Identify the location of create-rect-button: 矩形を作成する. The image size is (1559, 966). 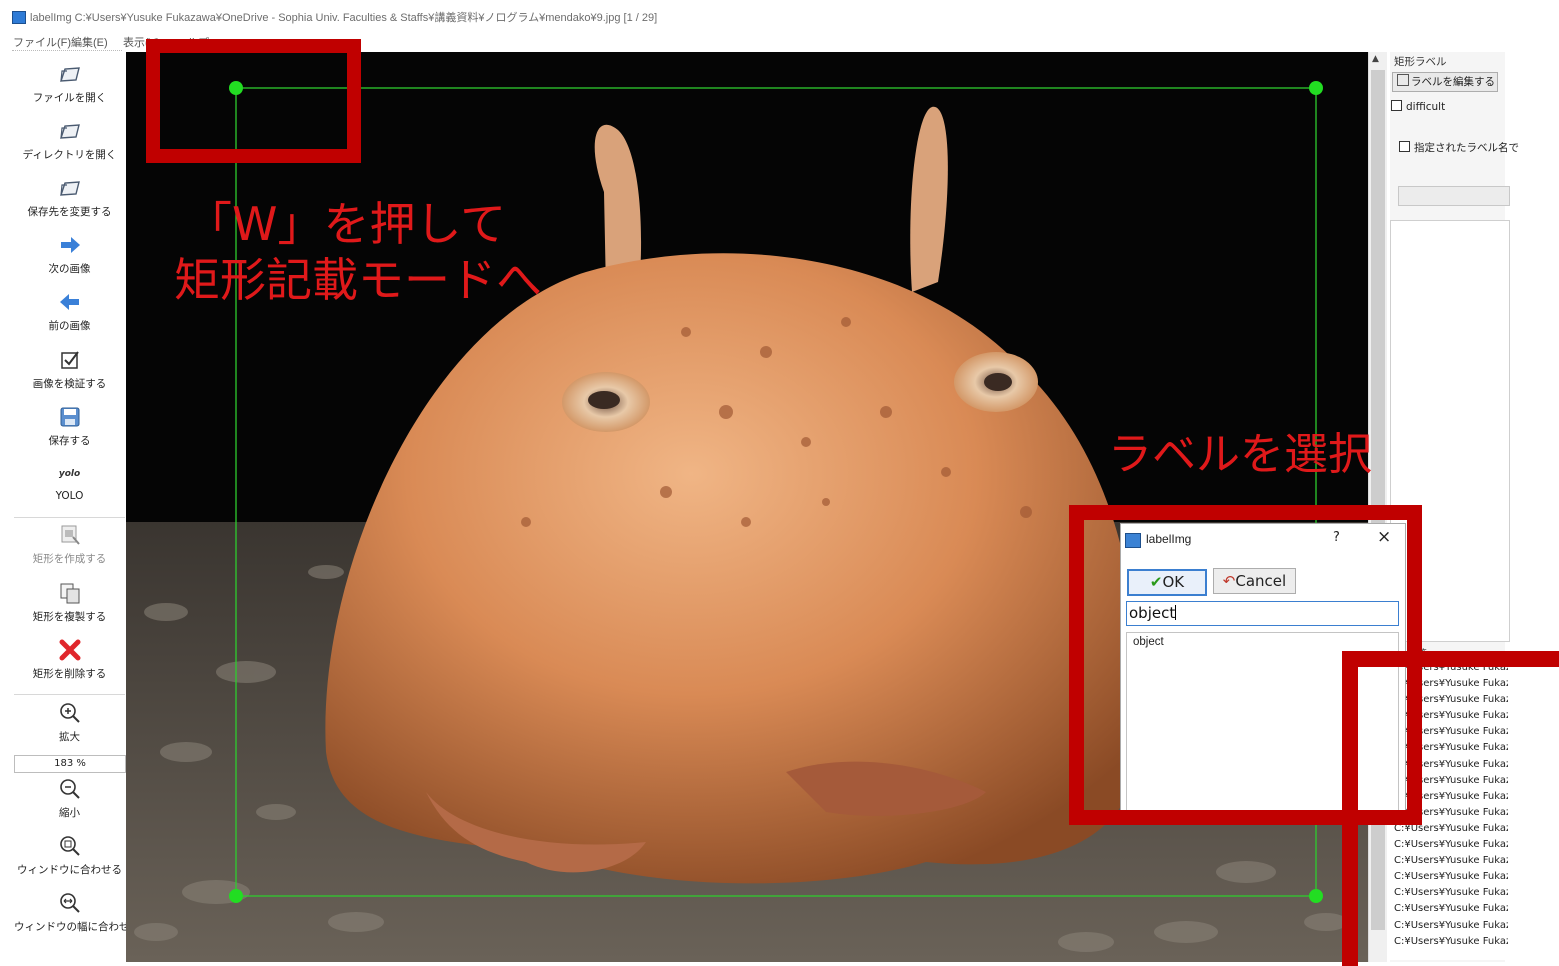
(69, 544).